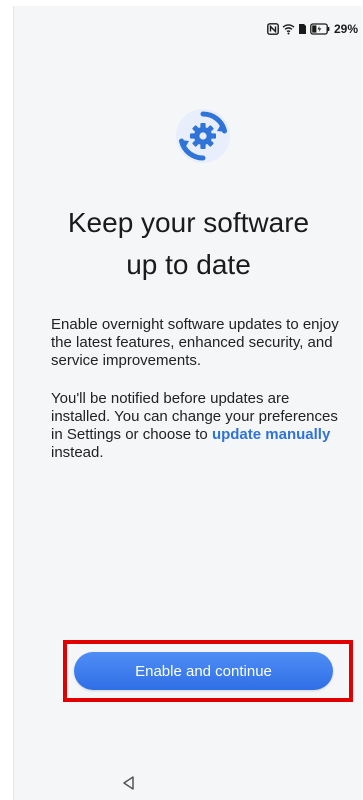 This screenshot has height=800, width=363. I want to click on paragraph-2-suffix: instead., so click(77, 452).